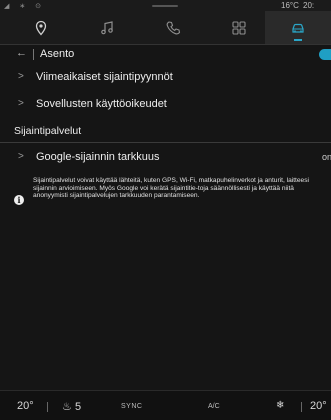 This screenshot has width=331, height=420. What do you see at coordinates (298, 40) in the screenshot?
I see `active-tab-indicator` at bounding box center [298, 40].